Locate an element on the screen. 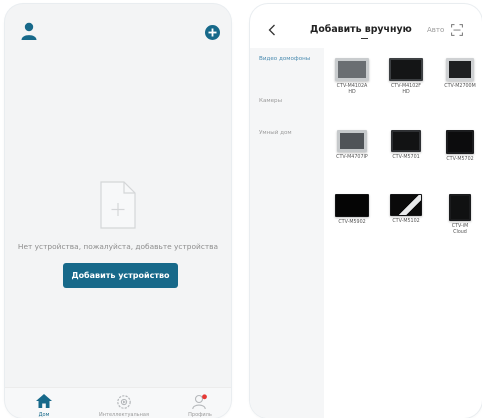 The height and width of the screenshot is (418, 482). tab-scenes-label: Интеллектуальная is located at coordinates (124, 415).